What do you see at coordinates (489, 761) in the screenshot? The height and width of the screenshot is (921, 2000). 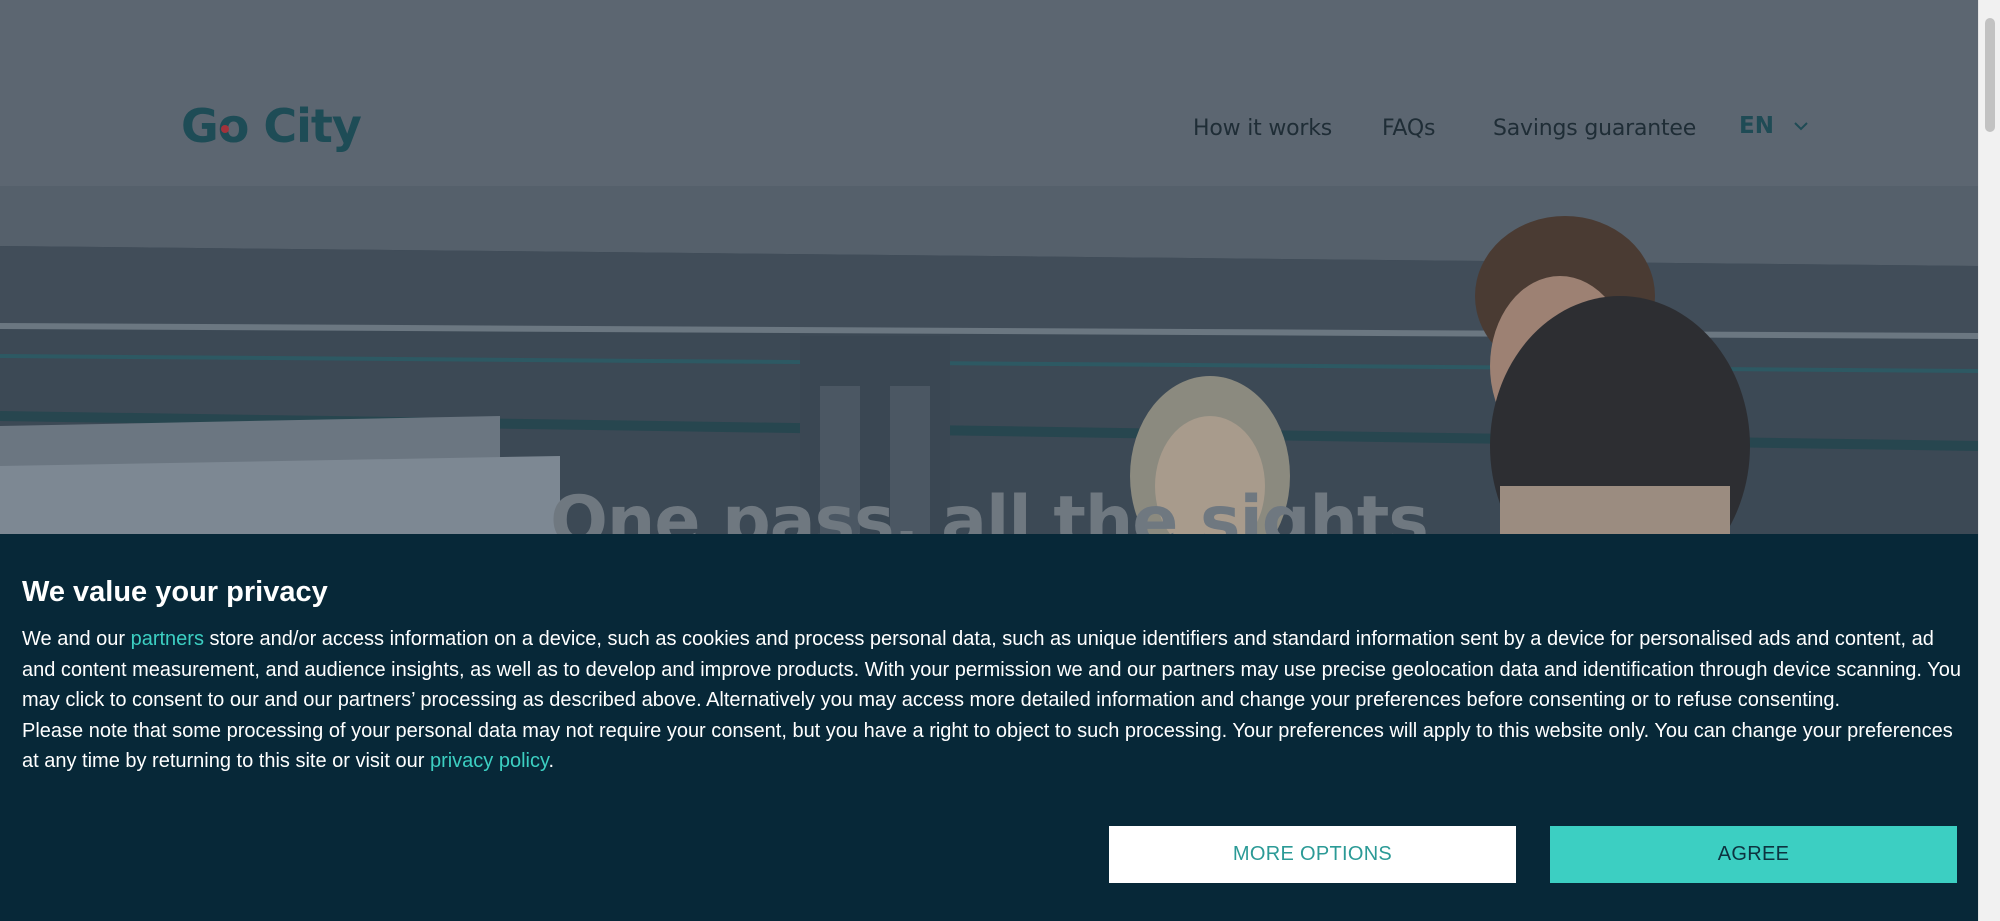 I see `privacy-policy-link: privacy policy` at bounding box center [489, 761].